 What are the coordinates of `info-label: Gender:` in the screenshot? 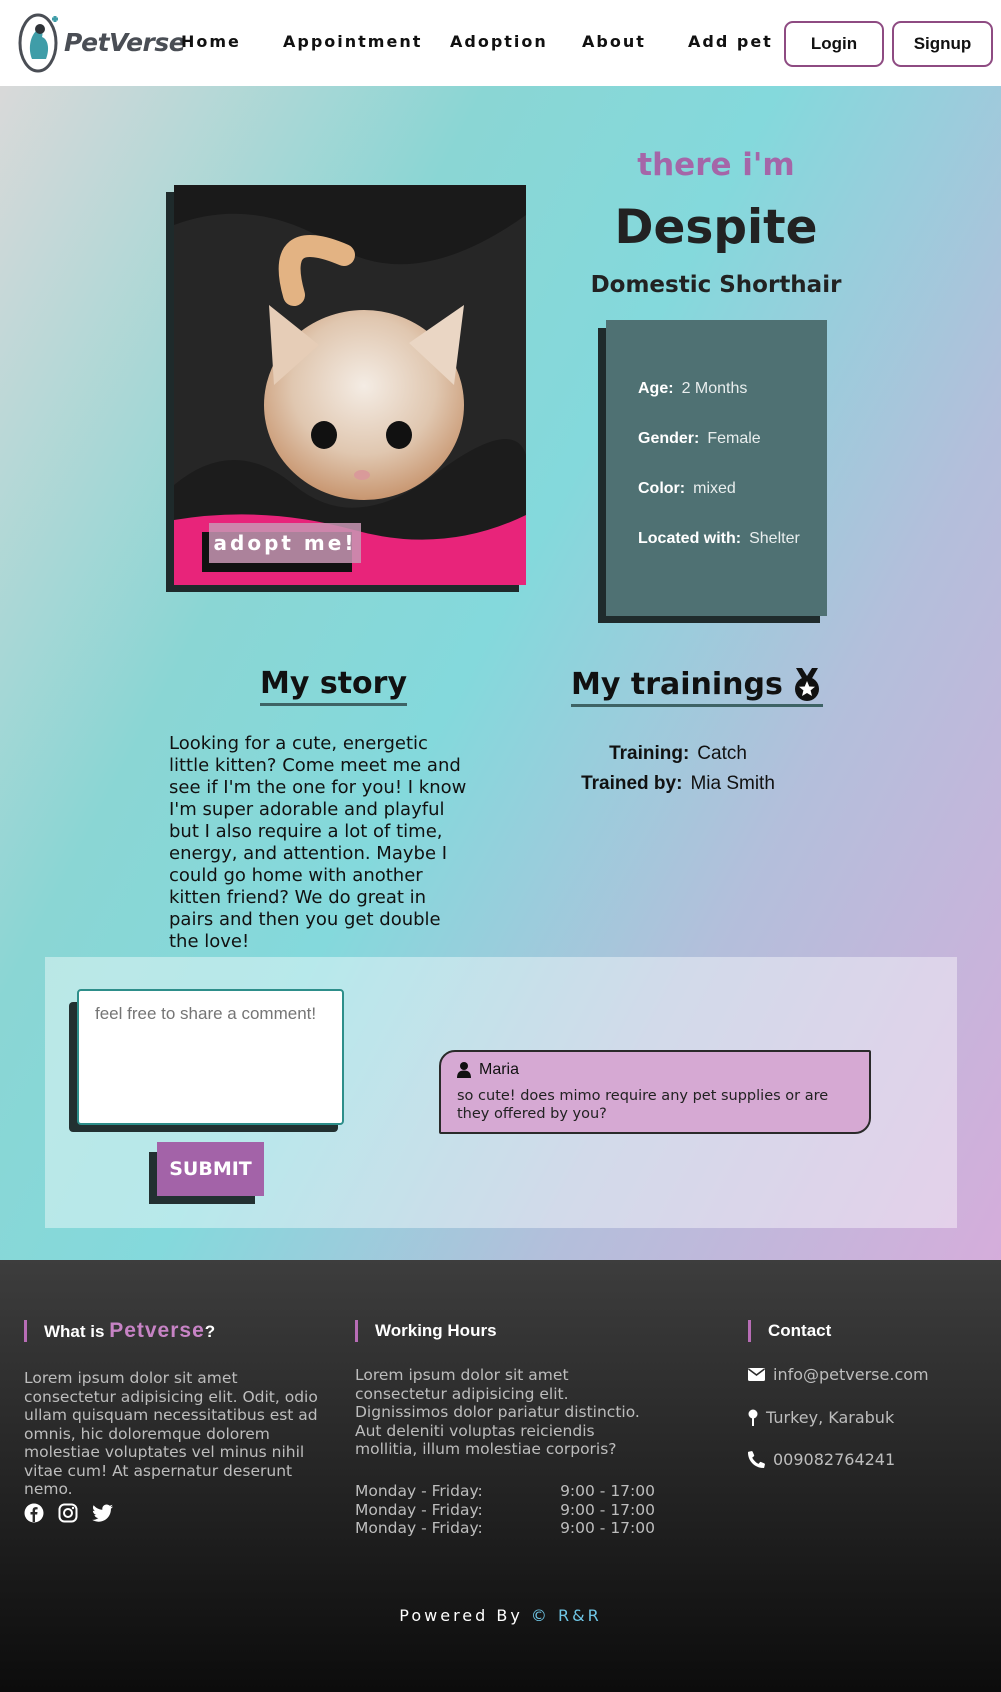 It's located at (669, 438).